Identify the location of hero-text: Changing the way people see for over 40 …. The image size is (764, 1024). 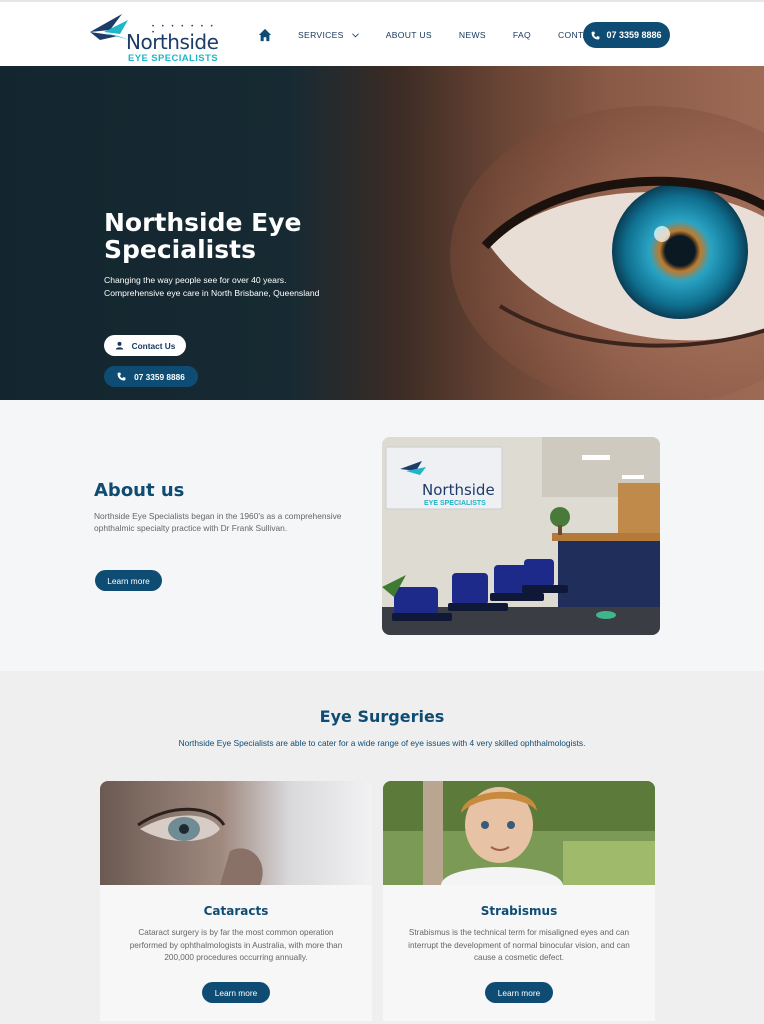
(224, 287).